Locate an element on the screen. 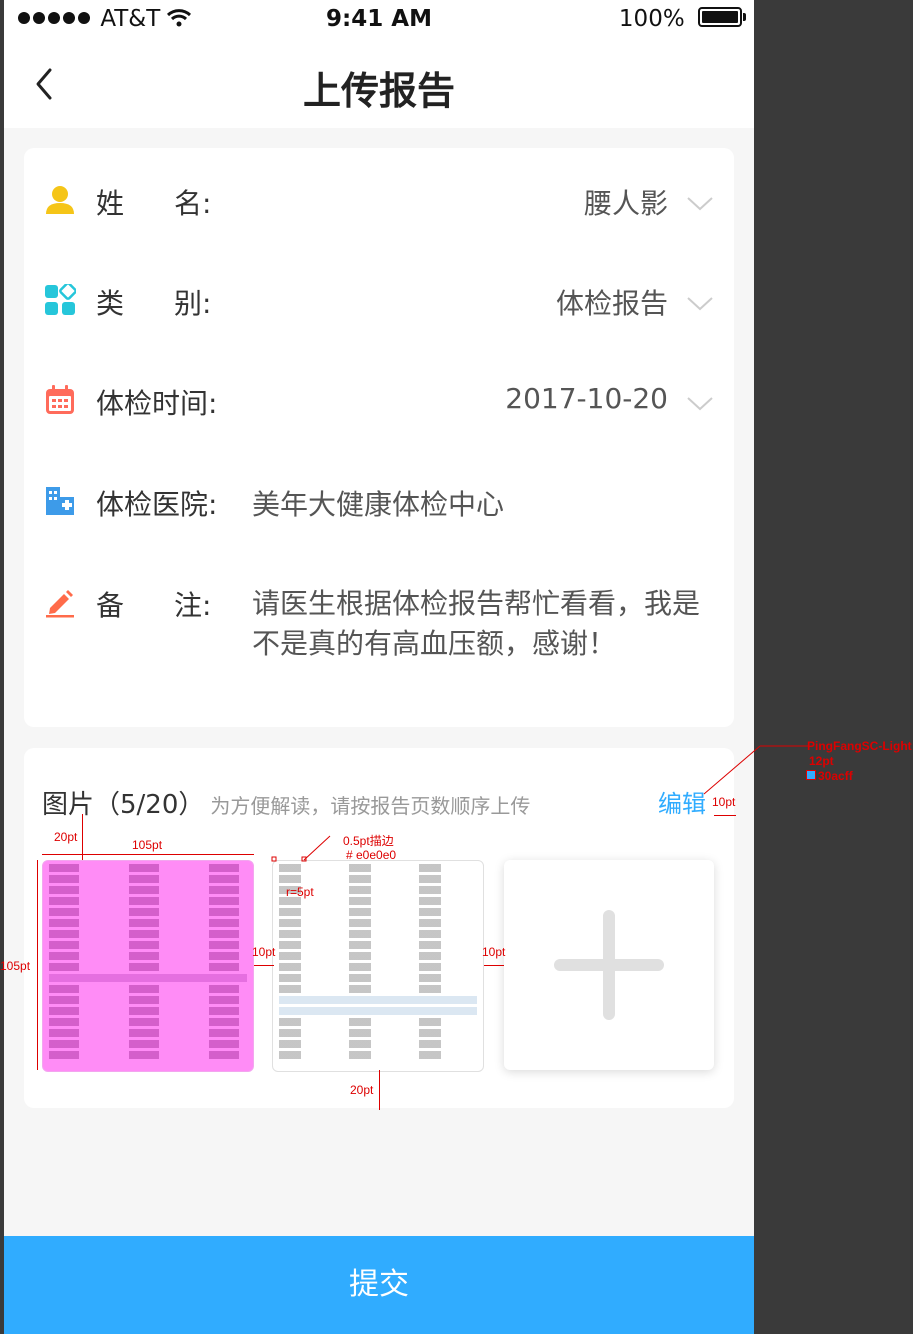 The width and height of the screenshot is (913, 1334). margin-annotation: 20pt is located at coordinates (66, 837).